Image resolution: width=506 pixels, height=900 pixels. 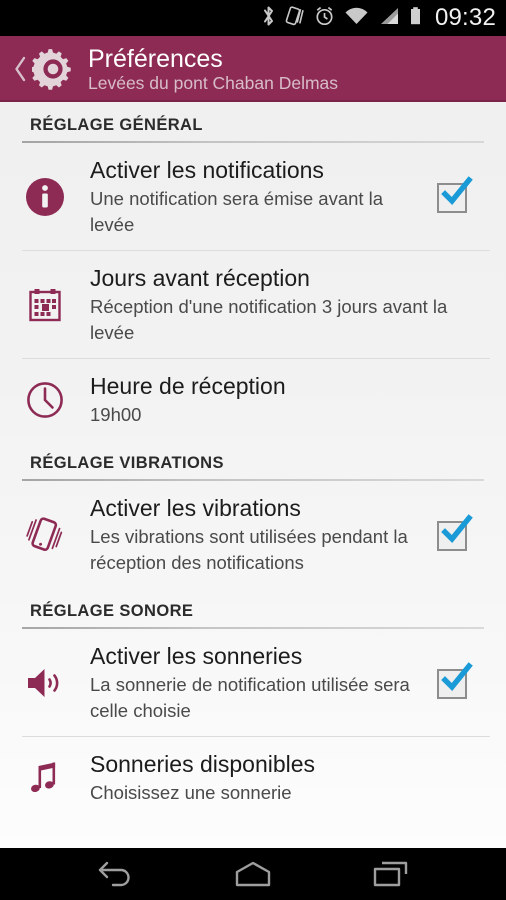 I want to click on vibrations-checkbox, so click(x=455, y=532).